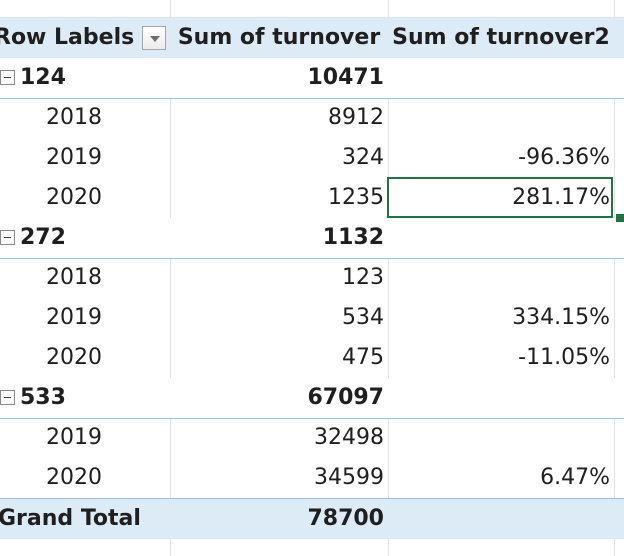  Describe the element at coordinates (67, 37) in the screenshot. I see `row-labels-header-text: Row Labels` at that location.